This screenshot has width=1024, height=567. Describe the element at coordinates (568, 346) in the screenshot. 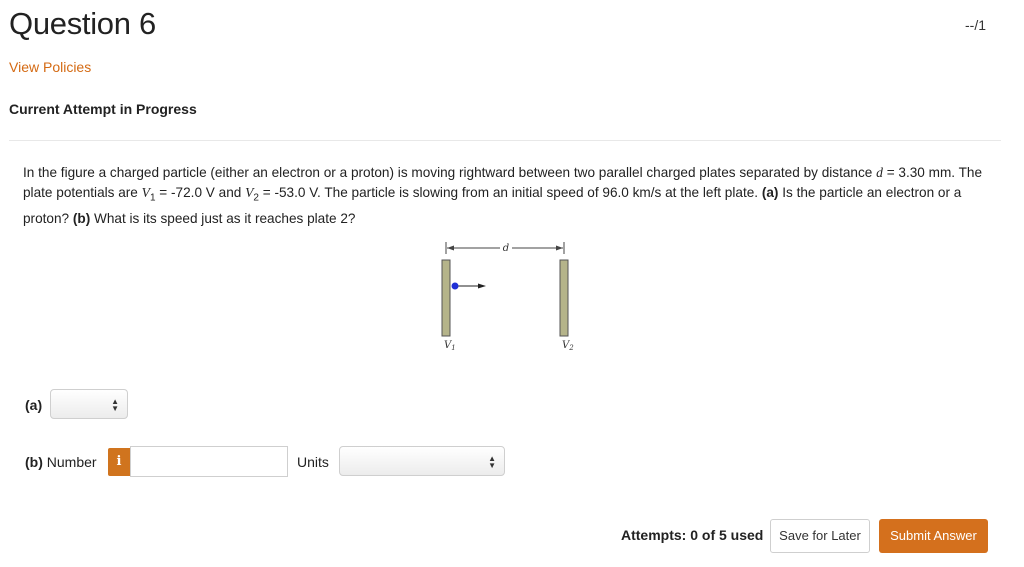

I see `plate-2-label: V2` at that location.